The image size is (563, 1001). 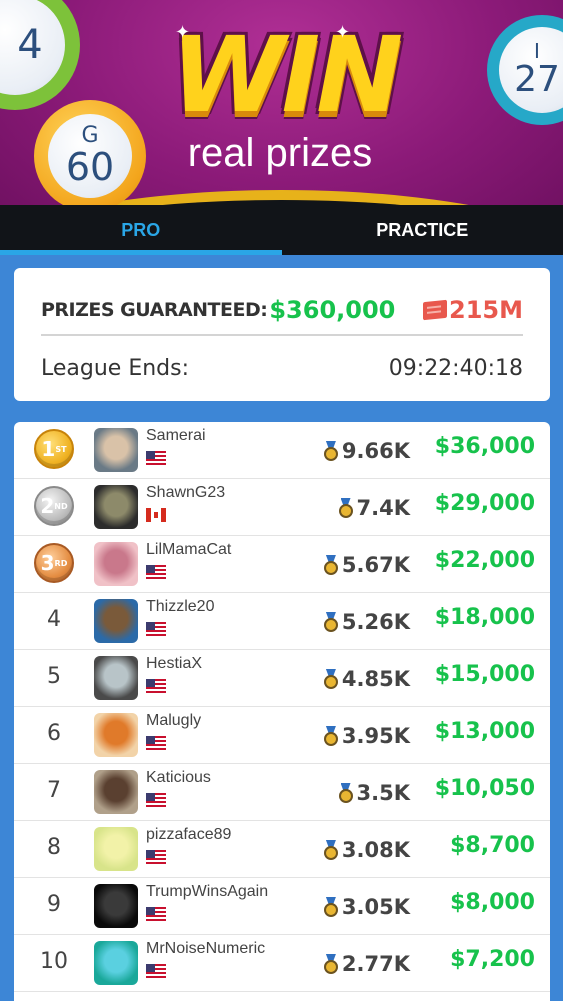 I want to click on player-name: MrNoiseNumeric, so click(x=206, y=948).